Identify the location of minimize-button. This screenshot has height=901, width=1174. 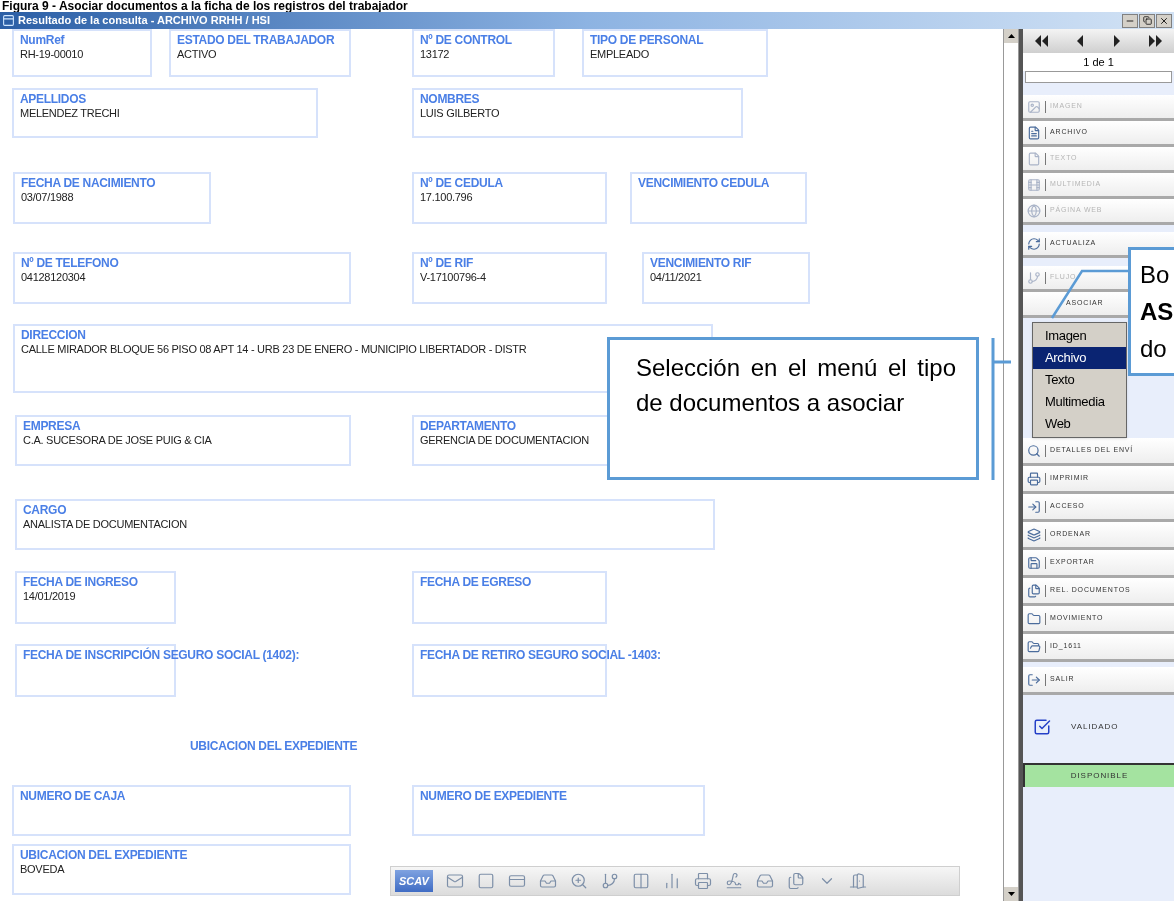
(1130, 20).